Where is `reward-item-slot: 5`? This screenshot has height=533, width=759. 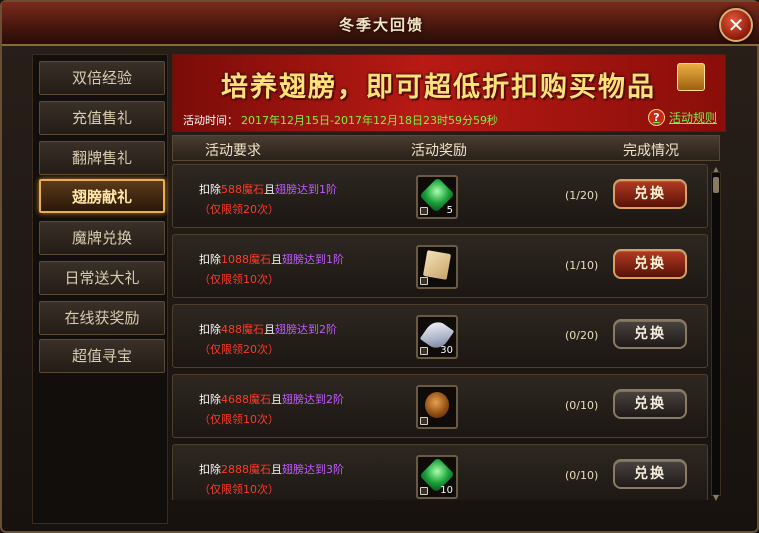
reward-item-slot: 5 is located at coordinates (437, 197).